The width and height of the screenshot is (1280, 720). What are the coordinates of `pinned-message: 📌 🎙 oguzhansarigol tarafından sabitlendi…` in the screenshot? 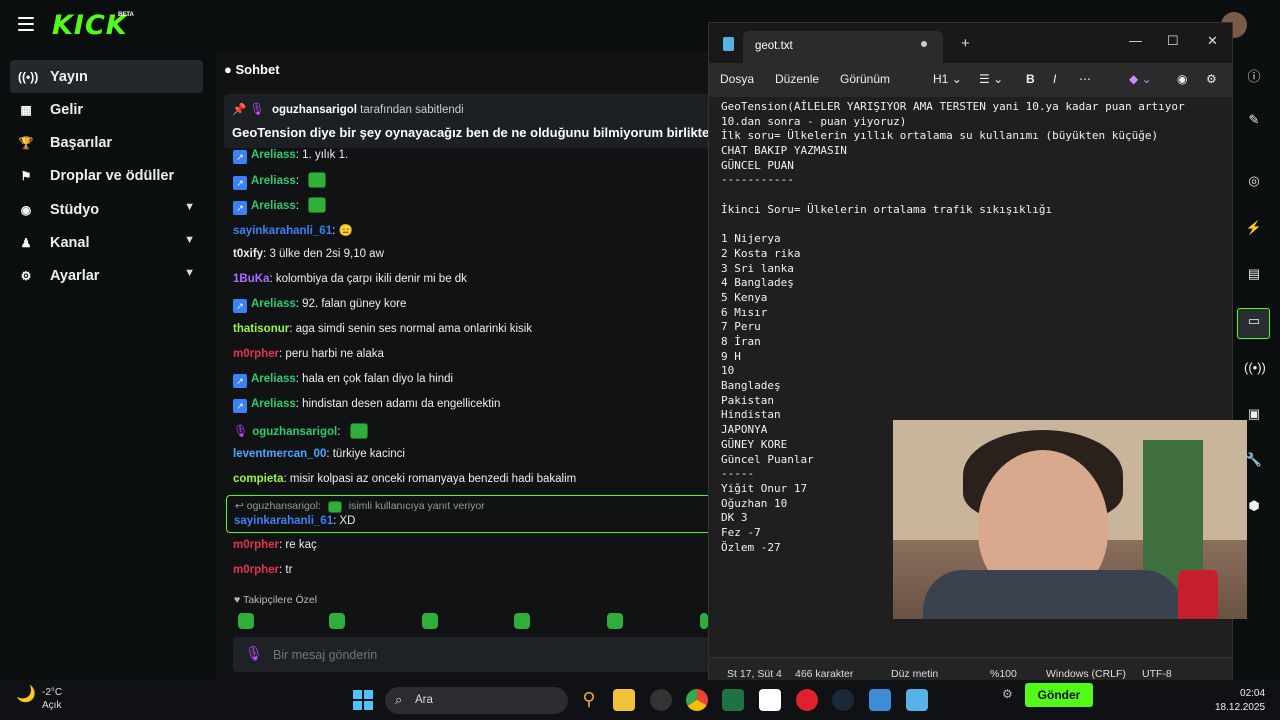 It's located at (479, 121).